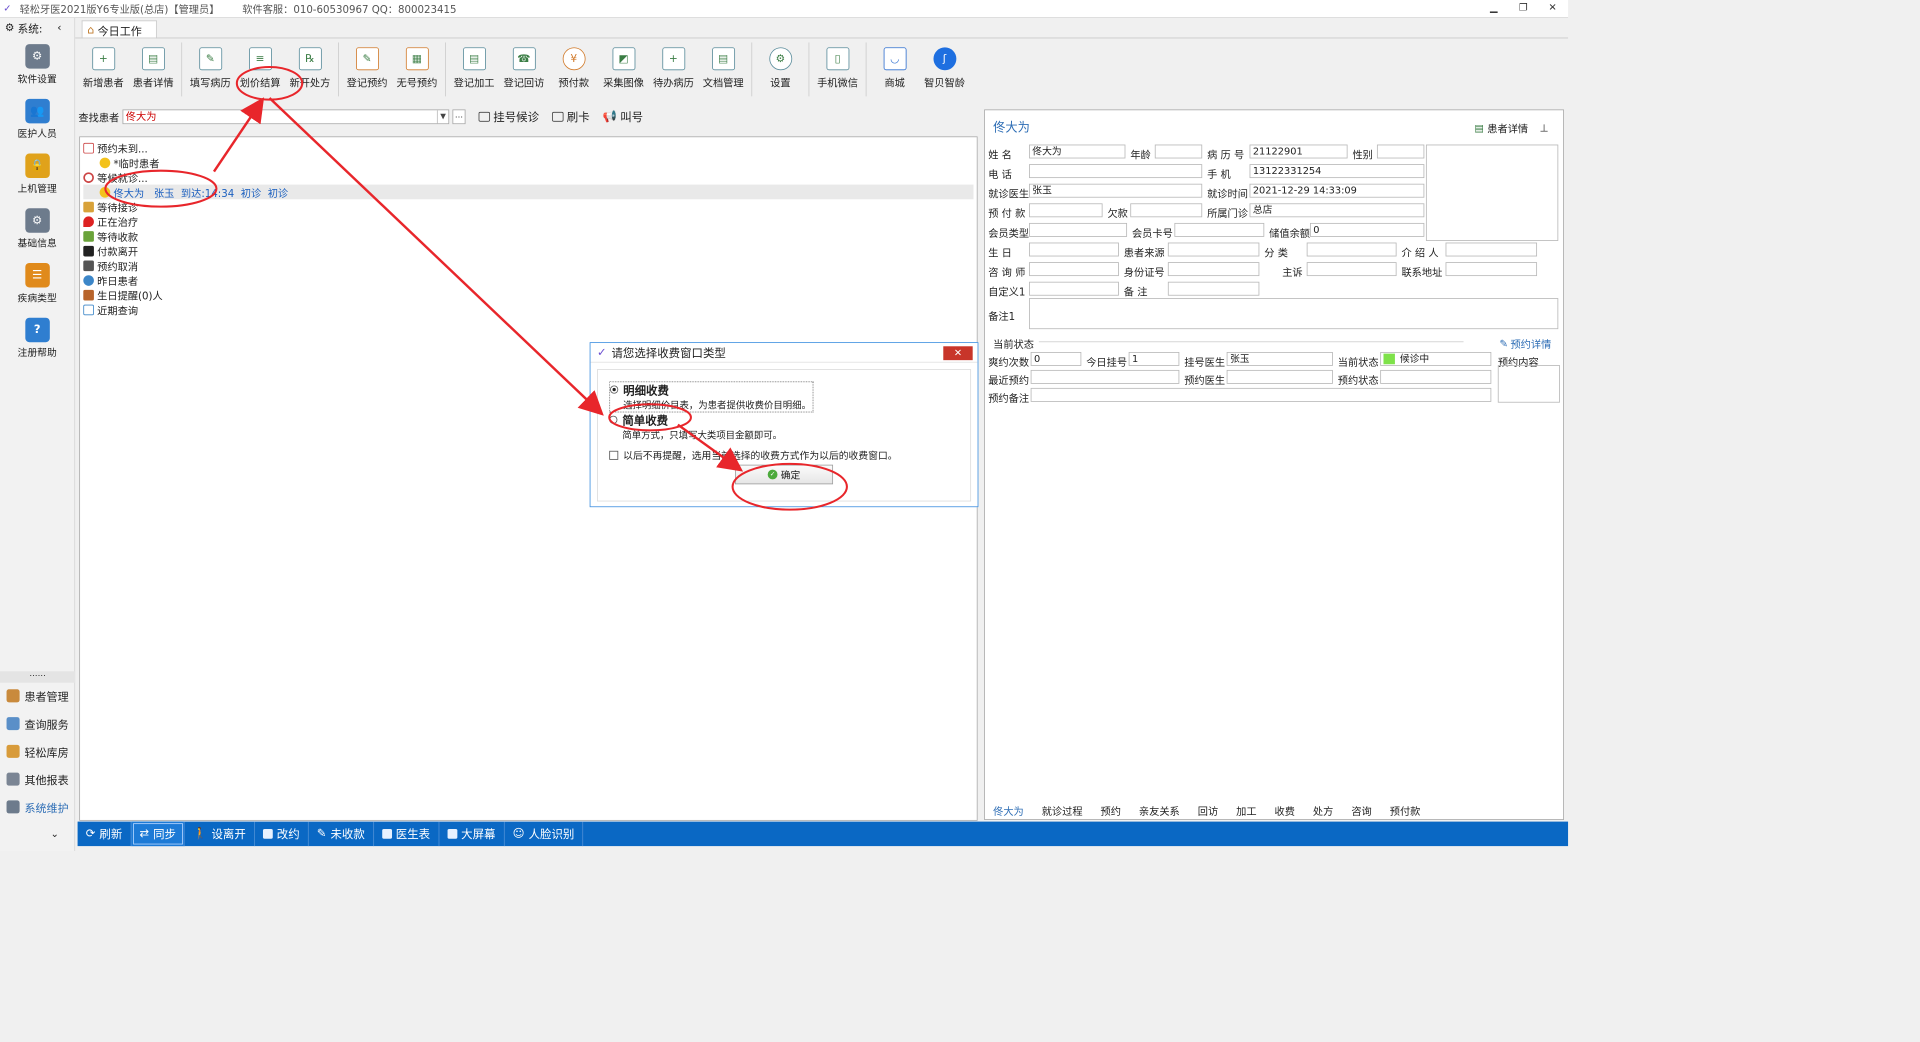  Describe the element at coordinates (37, 119) in the screenshot. I see `sidebar-item-staff: 👥 医护人员` at that location.